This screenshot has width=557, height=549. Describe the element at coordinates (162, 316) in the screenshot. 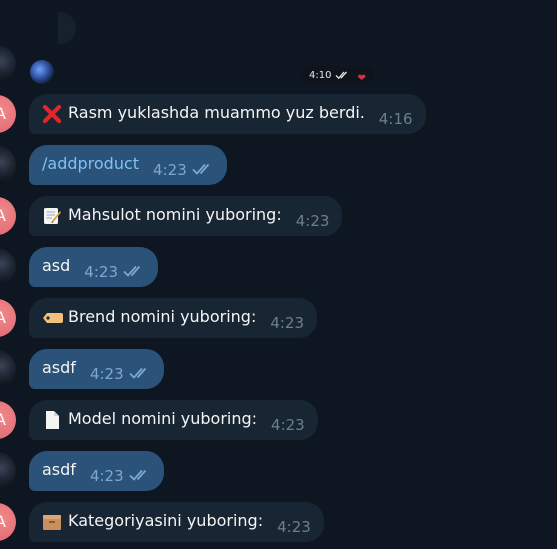

I see `message-text: Brend nomini yuboring:` at that location.